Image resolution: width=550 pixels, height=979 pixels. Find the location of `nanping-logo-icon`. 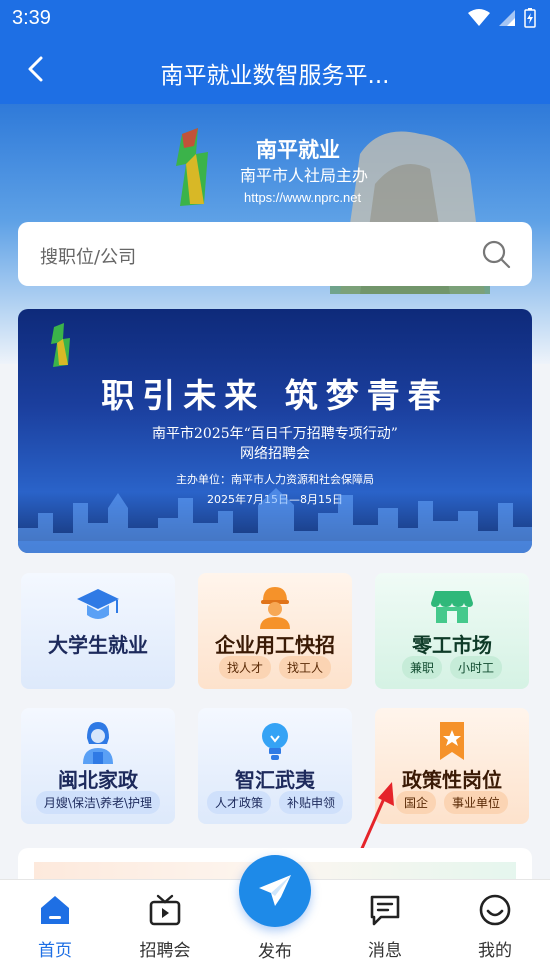

nanping-logo-icon is located at coordinates (192, 167).